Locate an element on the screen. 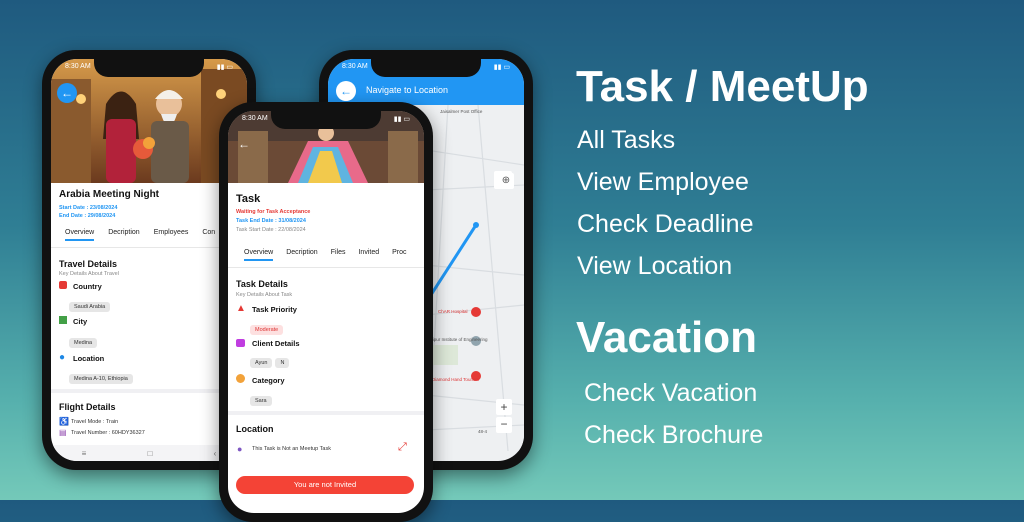  location-chip: Medina A-10, Ethiopia is located at coordinates (101, 379).